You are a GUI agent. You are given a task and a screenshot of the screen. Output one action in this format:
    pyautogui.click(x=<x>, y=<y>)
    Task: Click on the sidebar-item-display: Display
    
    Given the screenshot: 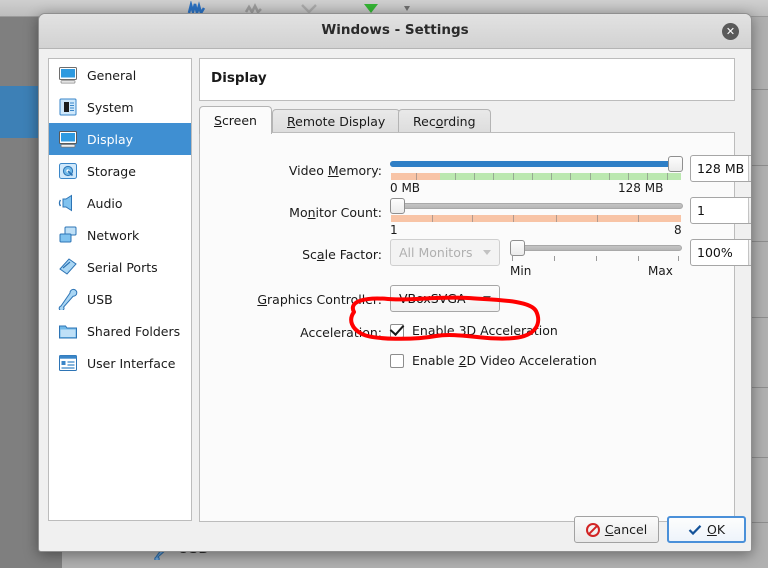 What is the action you would take?
    pyautogui.click(x=120, y=139)
    